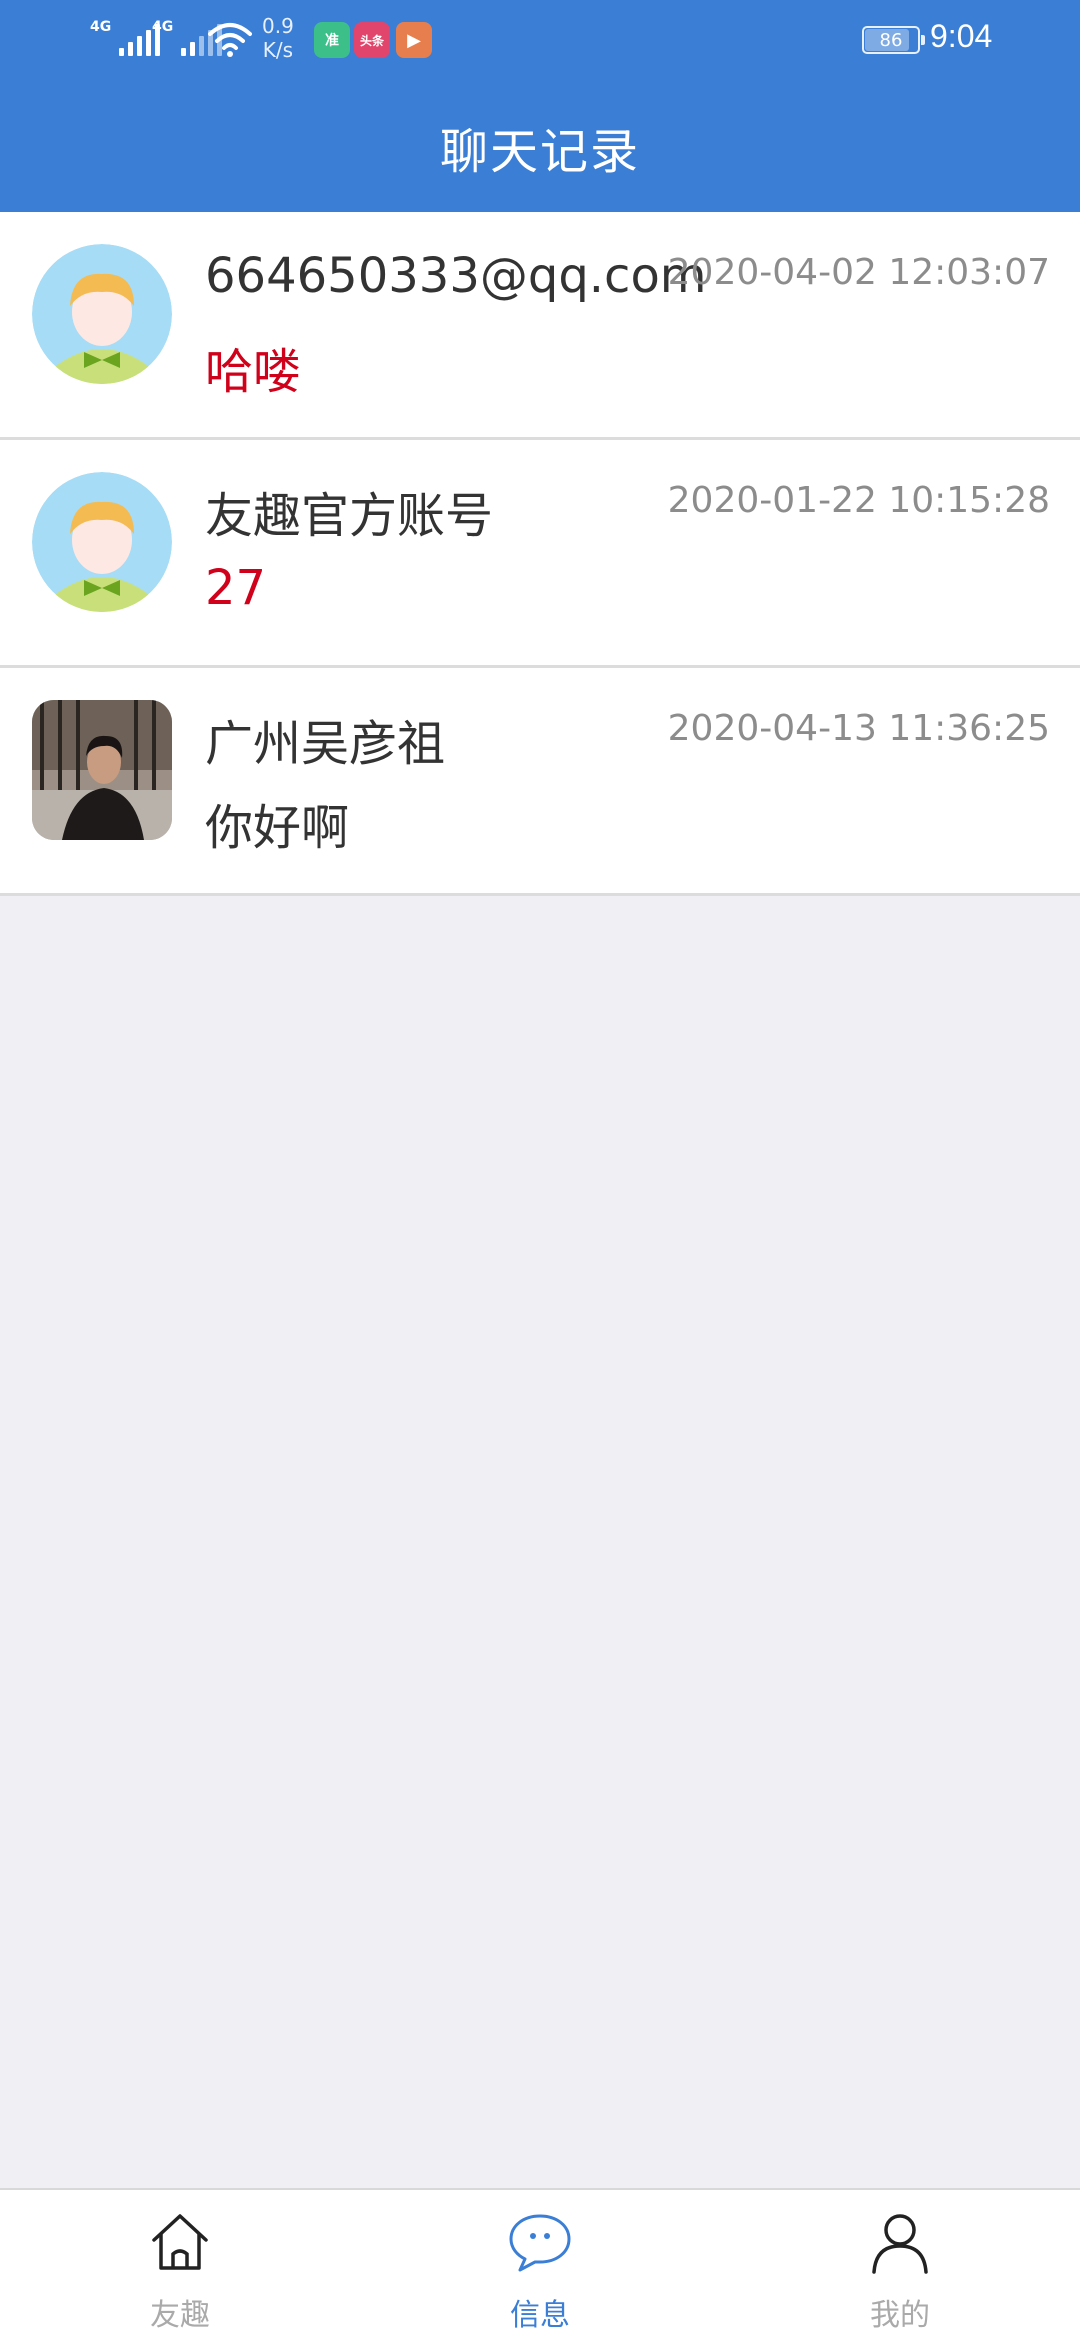 The width and height of the screenshot is (1080, 2340). What do you see at coordinates (349, 516) in the screenshot?
I see `chat-contact-name: 友趣官方账号` at bounding box center [349, 516].